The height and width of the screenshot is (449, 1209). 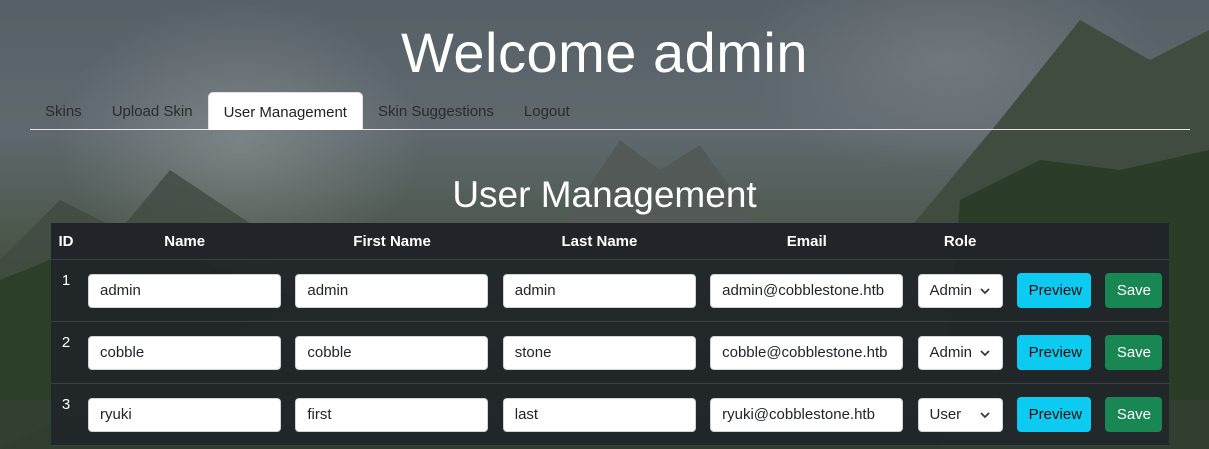 I want to click on table-row: 2 Admin Preview Save, so click(x=610, y=352).